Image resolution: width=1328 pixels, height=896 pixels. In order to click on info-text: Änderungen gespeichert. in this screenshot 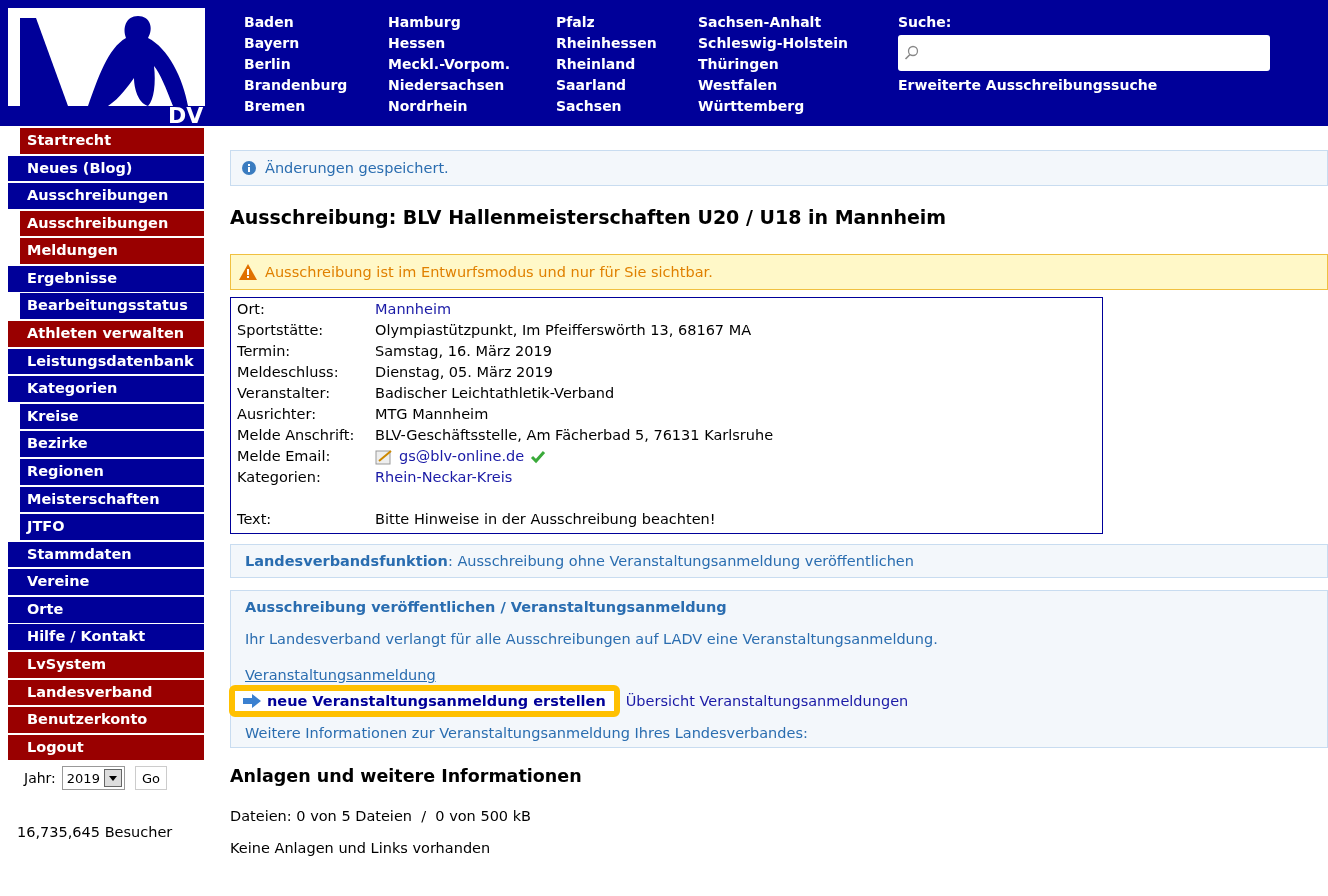, I will do `click(357, 168)`.